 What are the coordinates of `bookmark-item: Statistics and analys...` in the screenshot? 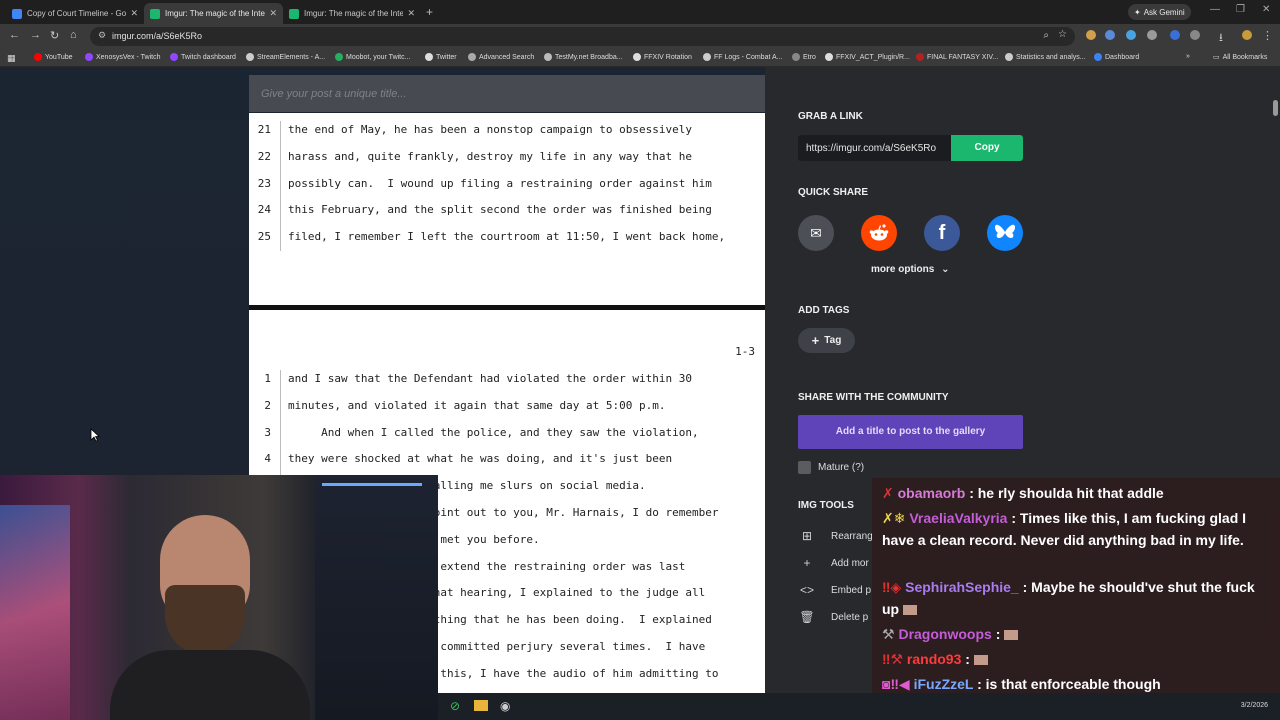 It's located at (1045, 57).